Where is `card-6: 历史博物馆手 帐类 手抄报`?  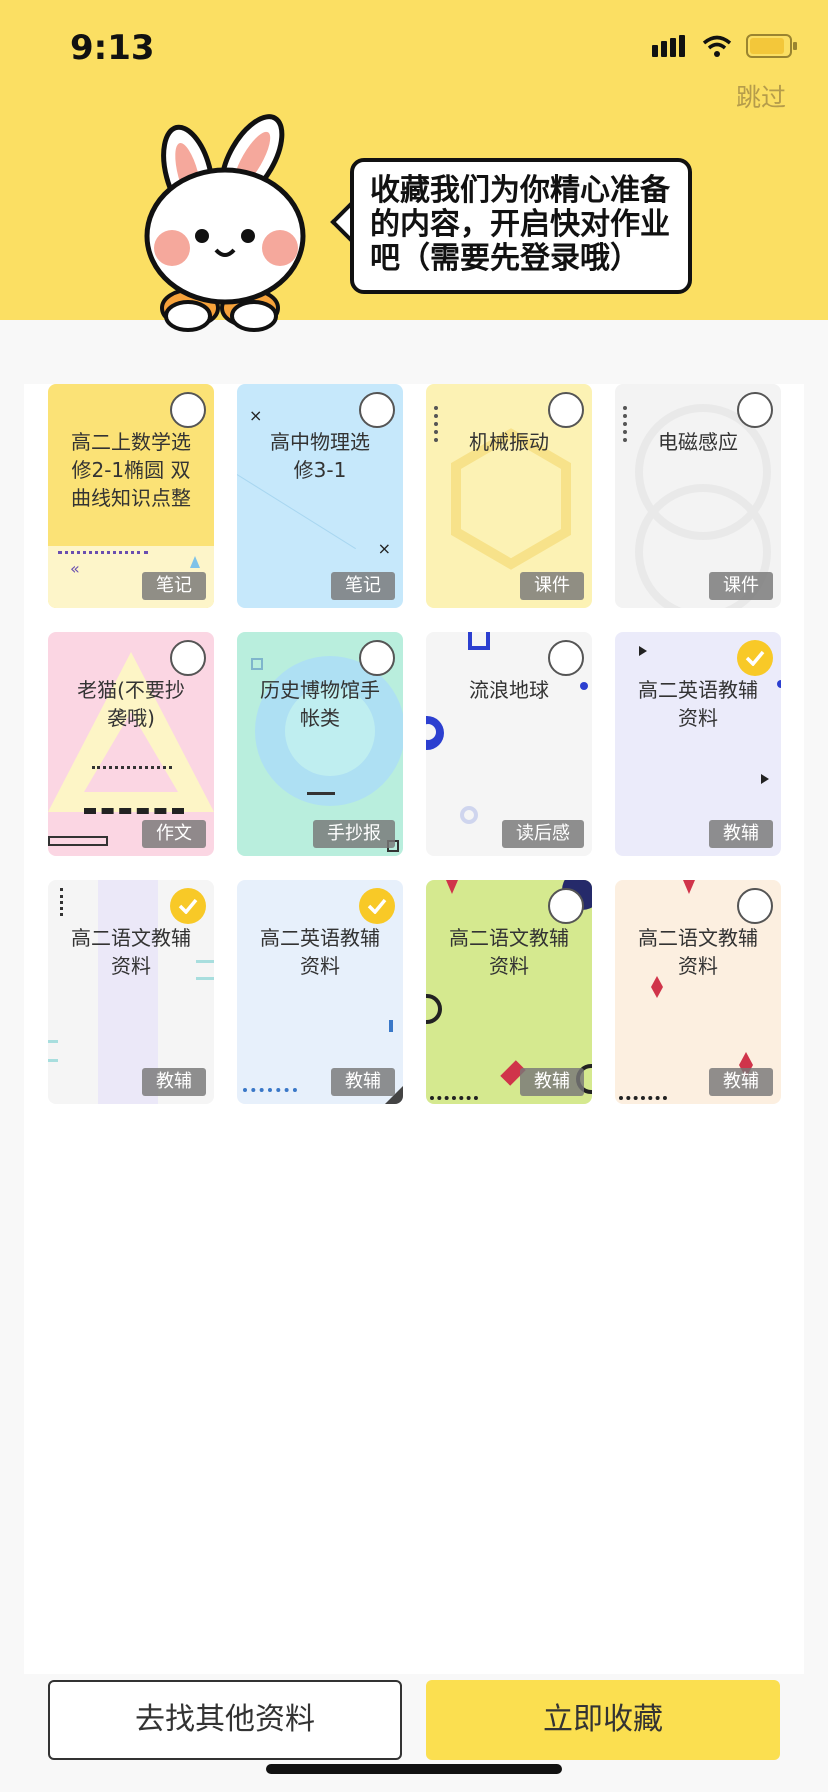 card-6: 历史博物馆手 帐类 手抄报 is located at coordinates (320, 744).